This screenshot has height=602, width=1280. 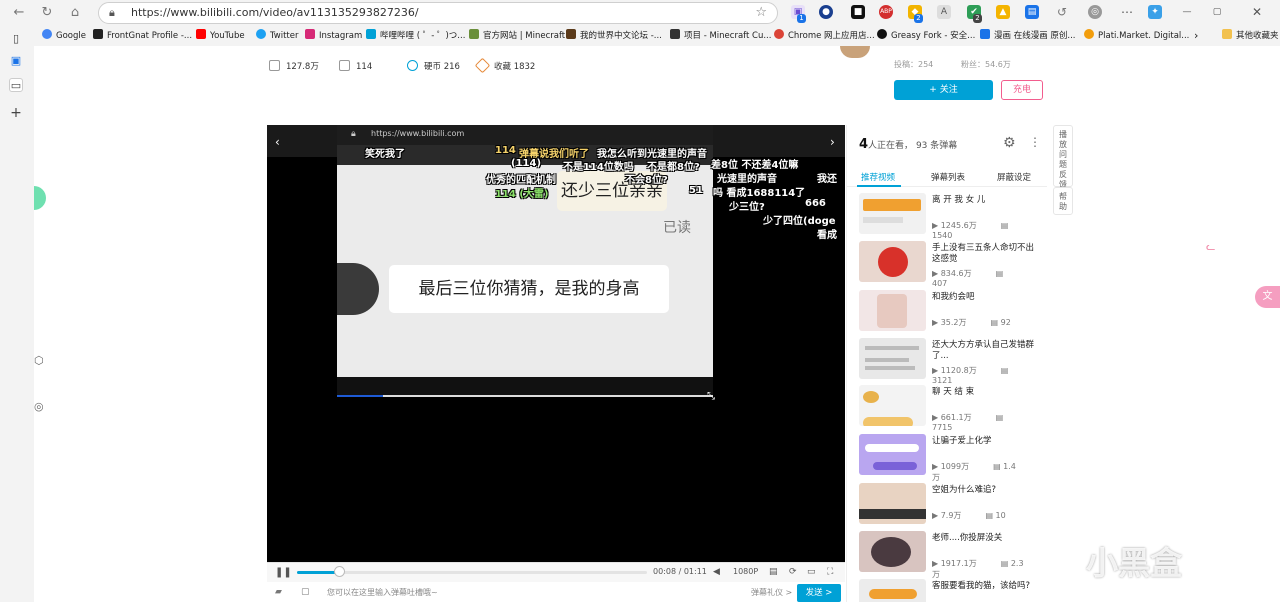 What do you see at coordinates (1257, 12) in the screenshot?
I see `close-icon: ✕` at bounding box center [1257, 12].